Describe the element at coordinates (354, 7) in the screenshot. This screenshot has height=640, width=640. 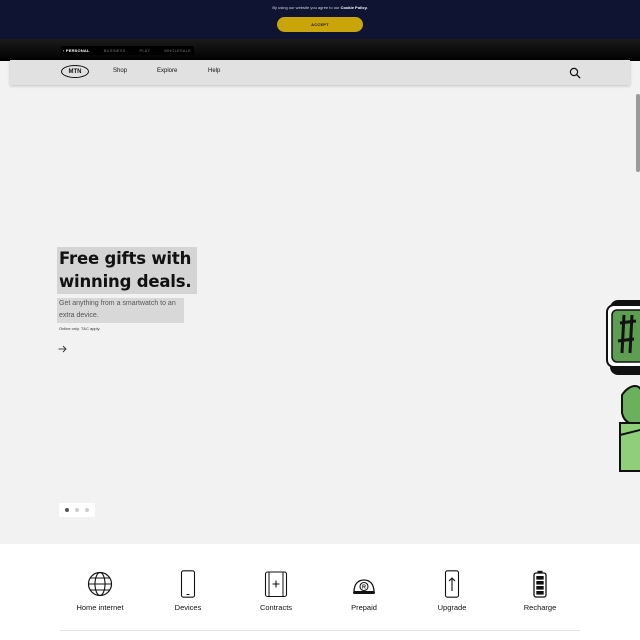
I see `cookie-policy-link: Cookie Policy.` at that location.